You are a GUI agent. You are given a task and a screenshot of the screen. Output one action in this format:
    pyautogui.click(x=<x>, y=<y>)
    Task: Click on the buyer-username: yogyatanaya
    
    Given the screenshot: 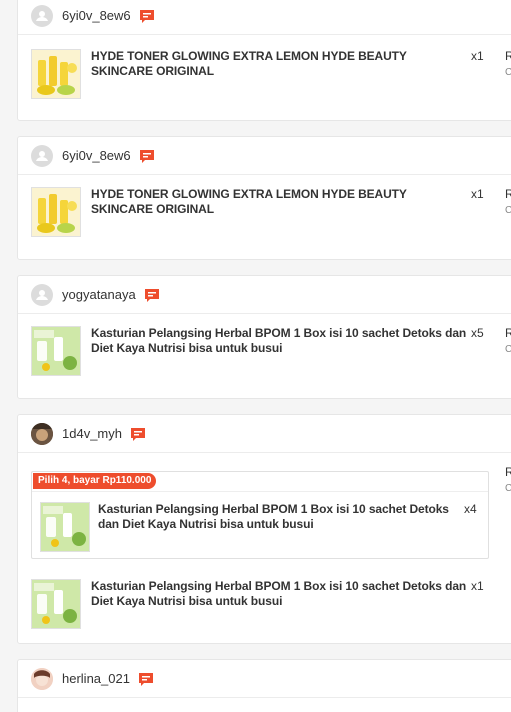 What is the action you would take?
    pyautogui.click(x=99, y=294)
    